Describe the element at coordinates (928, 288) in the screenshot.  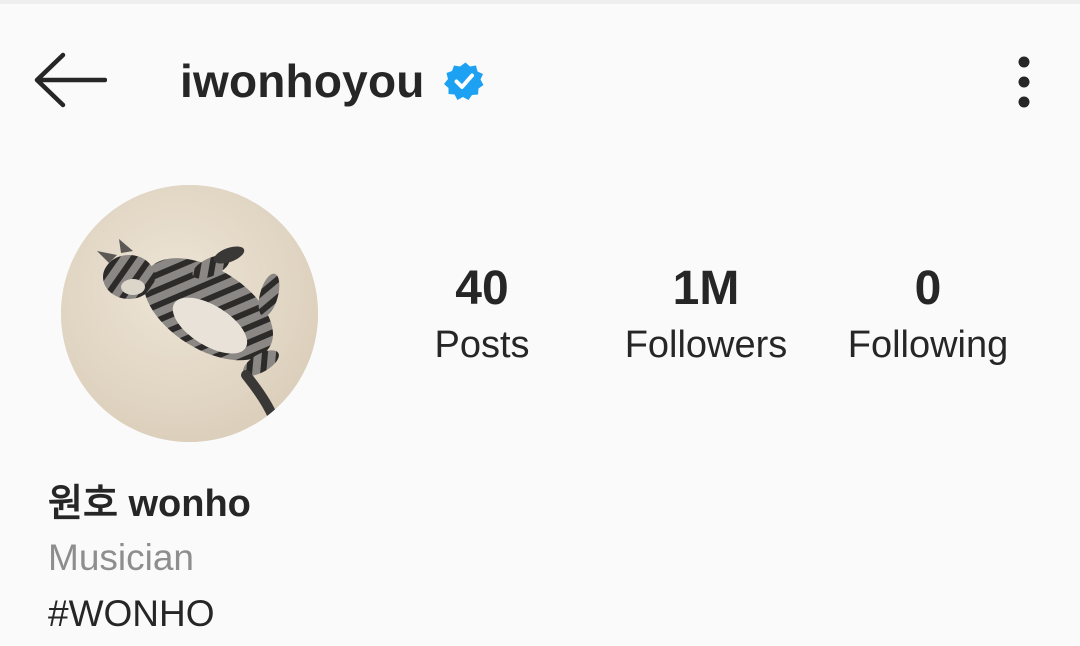
I see `following-count: 0` at that location.